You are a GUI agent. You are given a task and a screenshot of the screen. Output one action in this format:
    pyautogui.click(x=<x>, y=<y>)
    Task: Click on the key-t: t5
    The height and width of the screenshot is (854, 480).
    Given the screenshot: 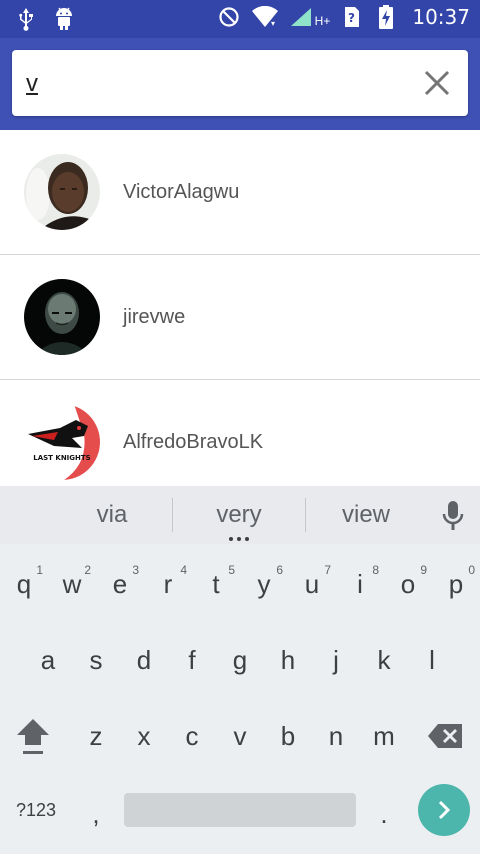 What is the action you would take?
    pyautogui.click(x=216, y=584)
    